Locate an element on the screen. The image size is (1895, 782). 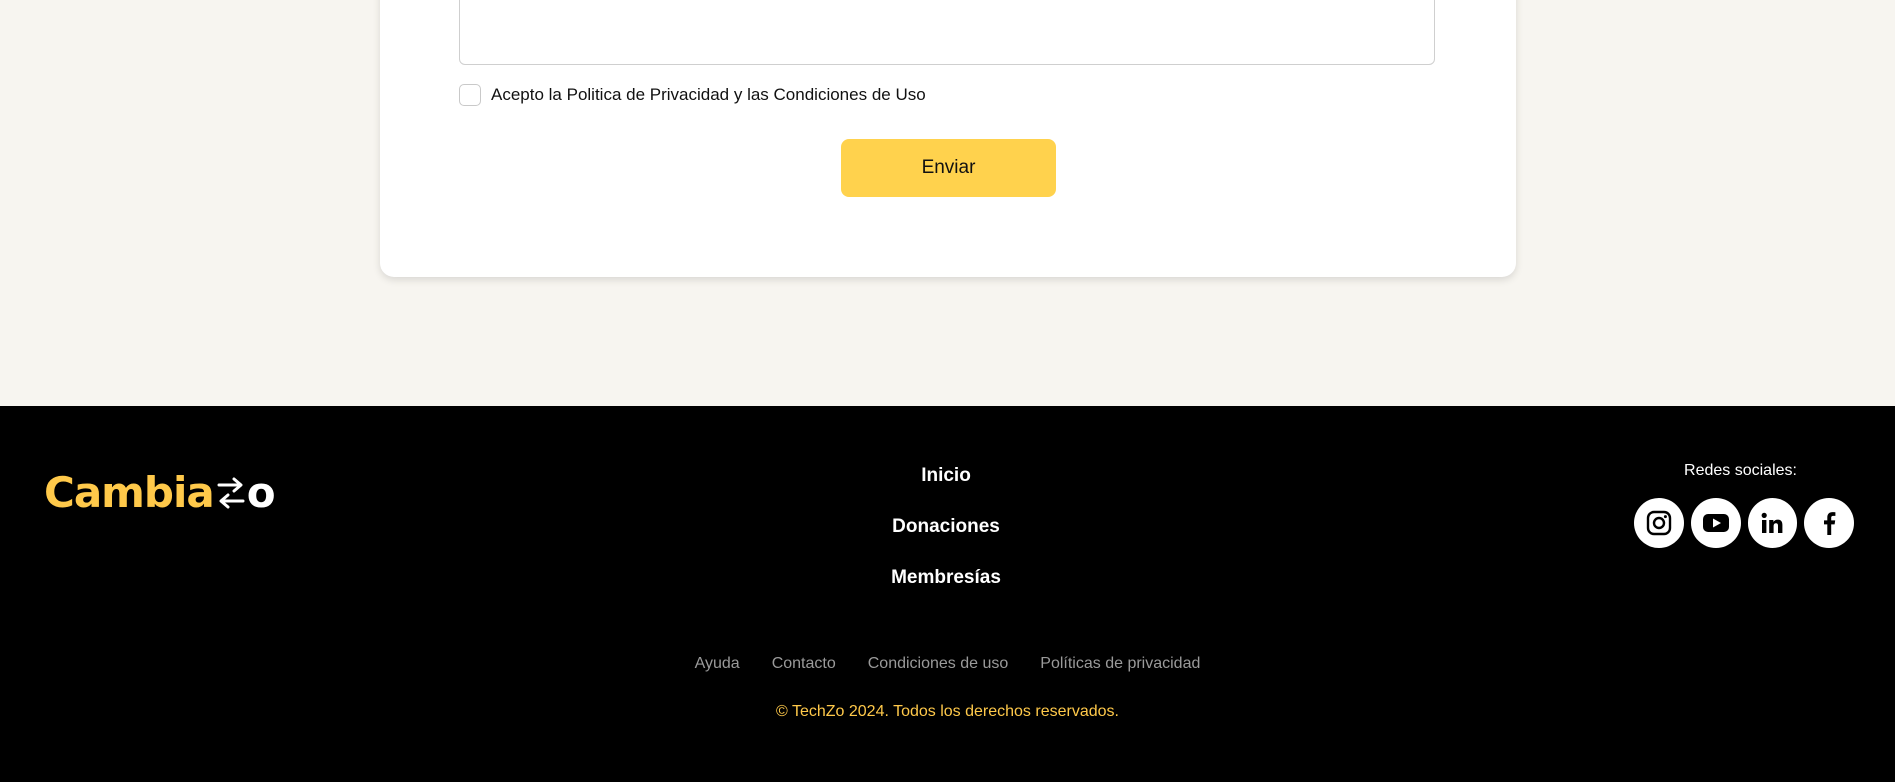
link-condiciones-de-uso: Condiciones de uso is located at coordinates (938, 664).